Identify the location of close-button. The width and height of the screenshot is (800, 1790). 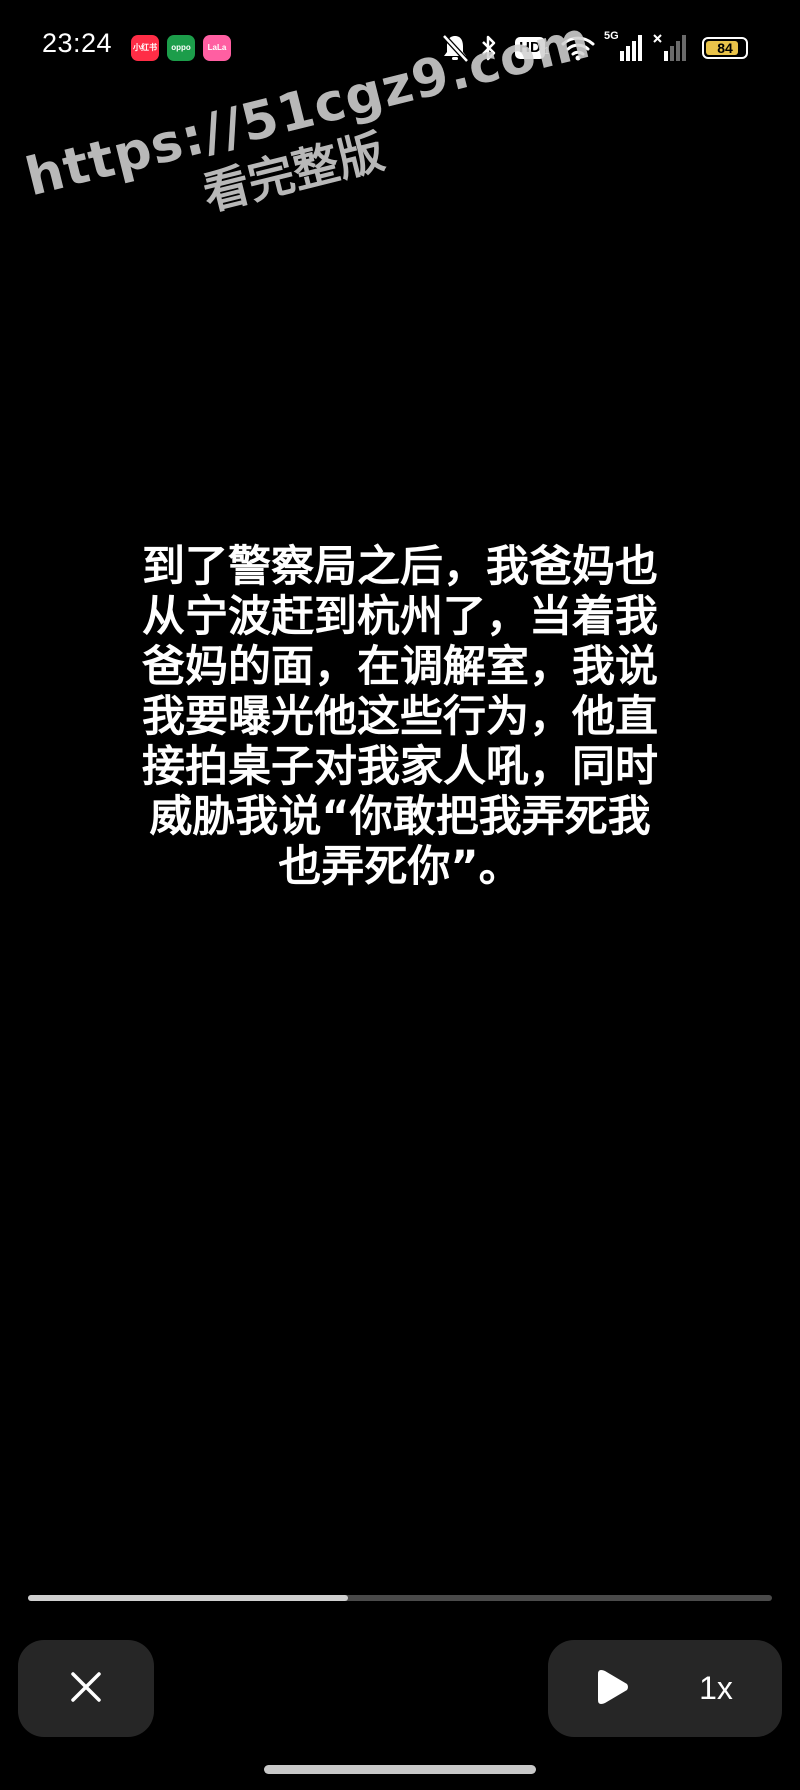
(86, 1688).